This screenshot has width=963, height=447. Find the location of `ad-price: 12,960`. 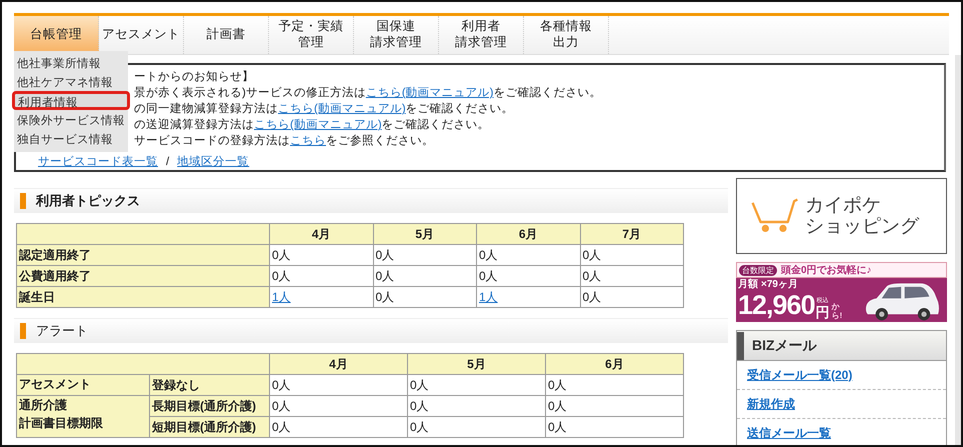

ad-price: 12,960 is located at coordinates (776, 305).